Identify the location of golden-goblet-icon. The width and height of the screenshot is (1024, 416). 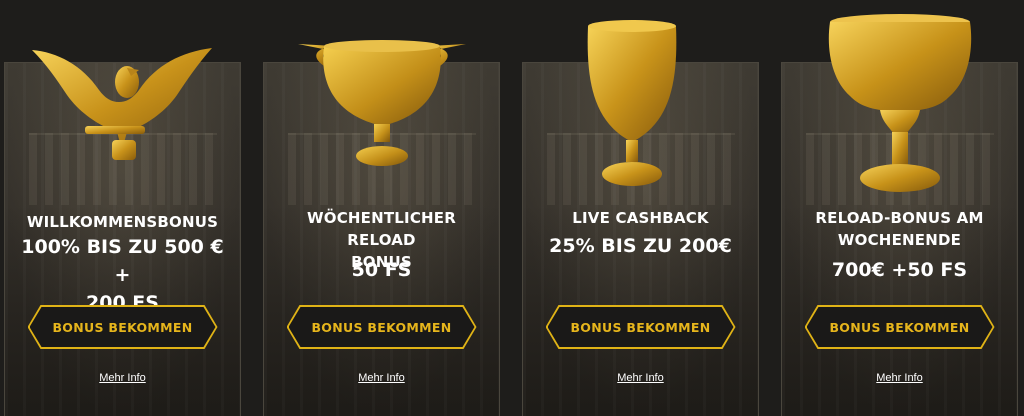
(632, 103).